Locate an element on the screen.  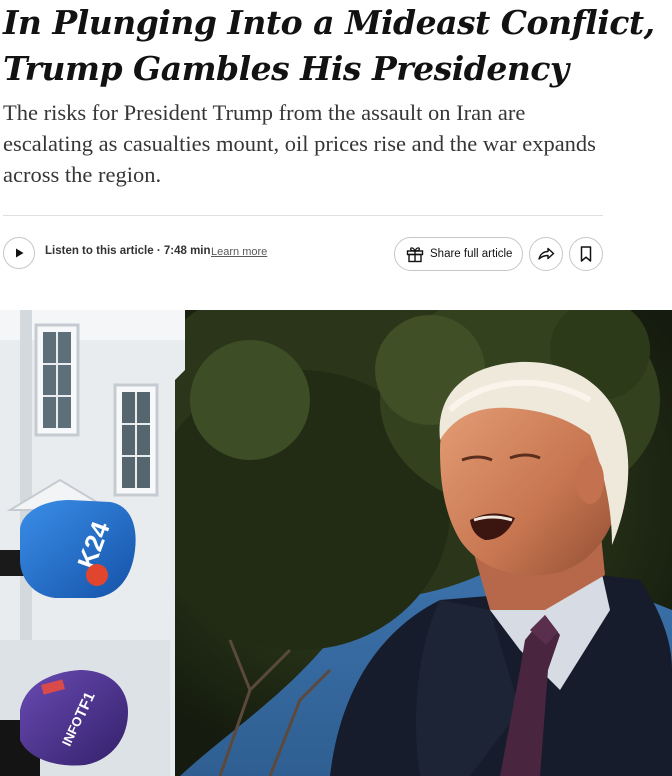
forward-share-icon is located at coordinates (546, 253).